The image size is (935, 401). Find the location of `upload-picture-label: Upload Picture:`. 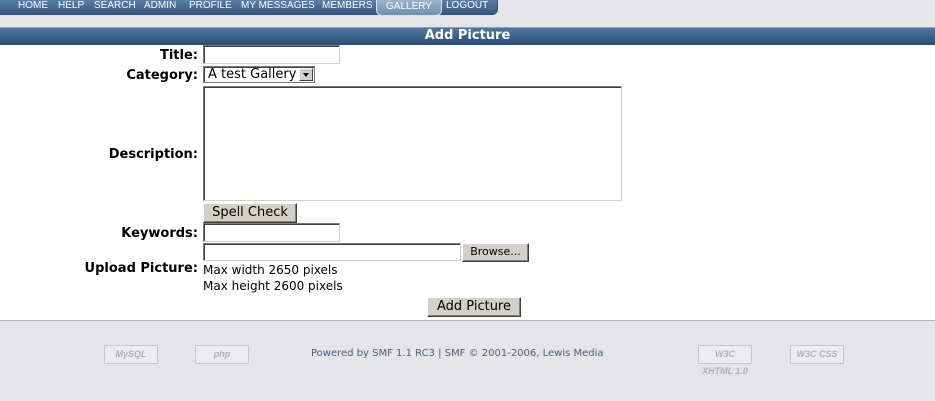

upload-picture-label: Upload Picture: is located at coordinates (141, 268).